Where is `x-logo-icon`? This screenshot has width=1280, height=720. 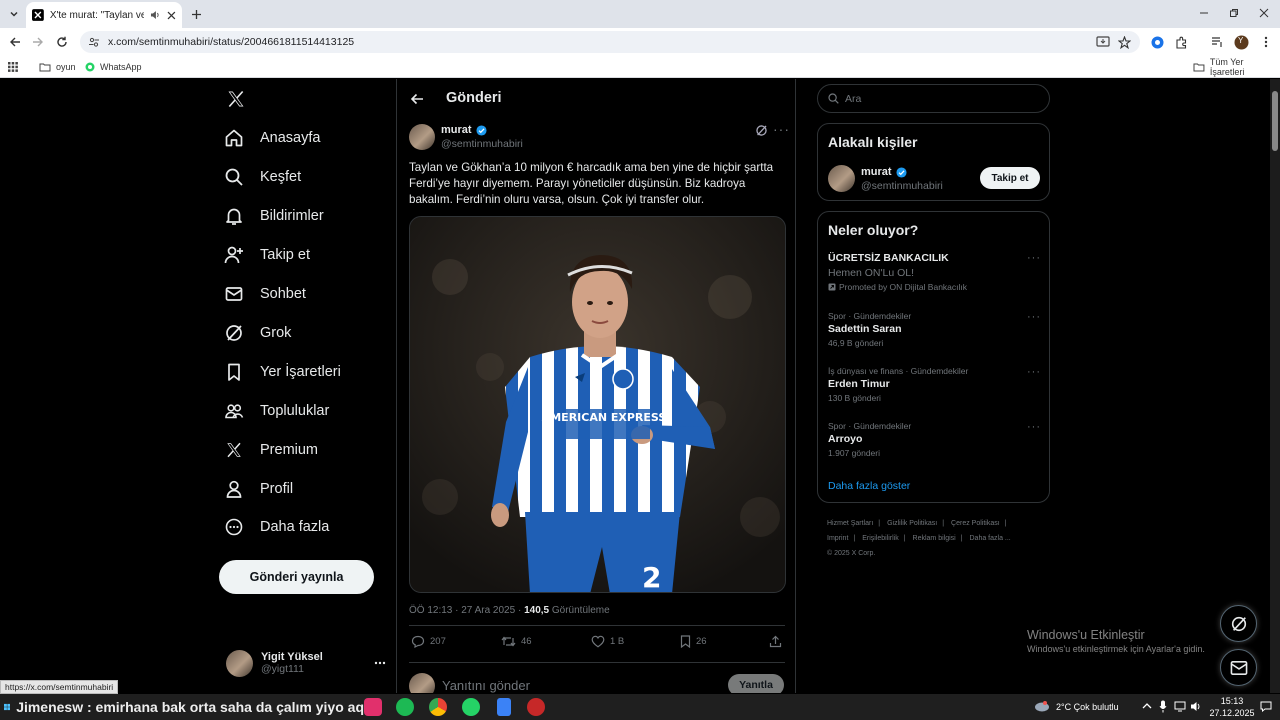
x-logo-icon is located at coordinates (236, 99).